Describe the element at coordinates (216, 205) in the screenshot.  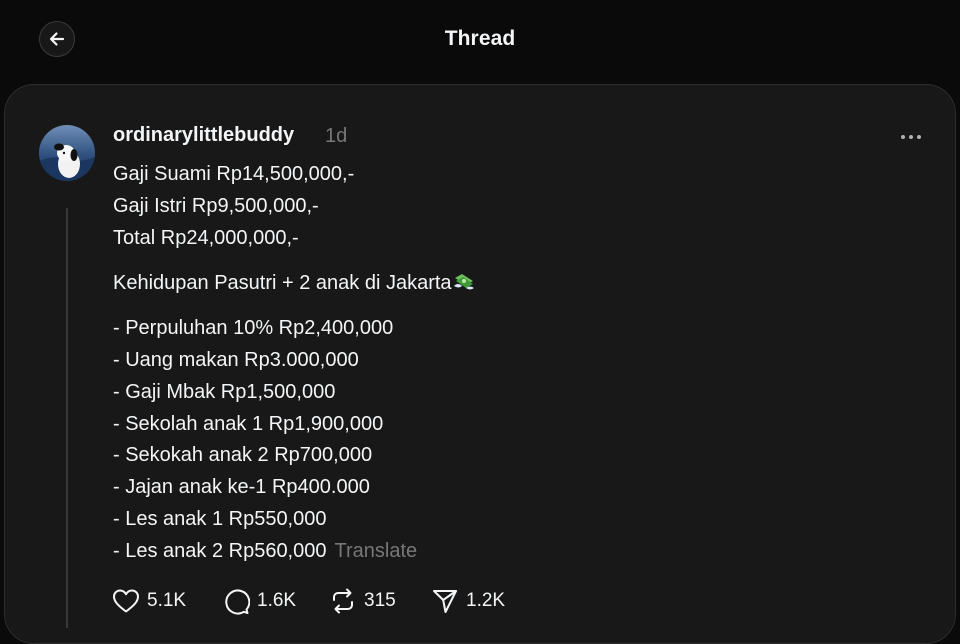
I see `post-line: Gaji Istri Rp9,500,000,-` at that location.